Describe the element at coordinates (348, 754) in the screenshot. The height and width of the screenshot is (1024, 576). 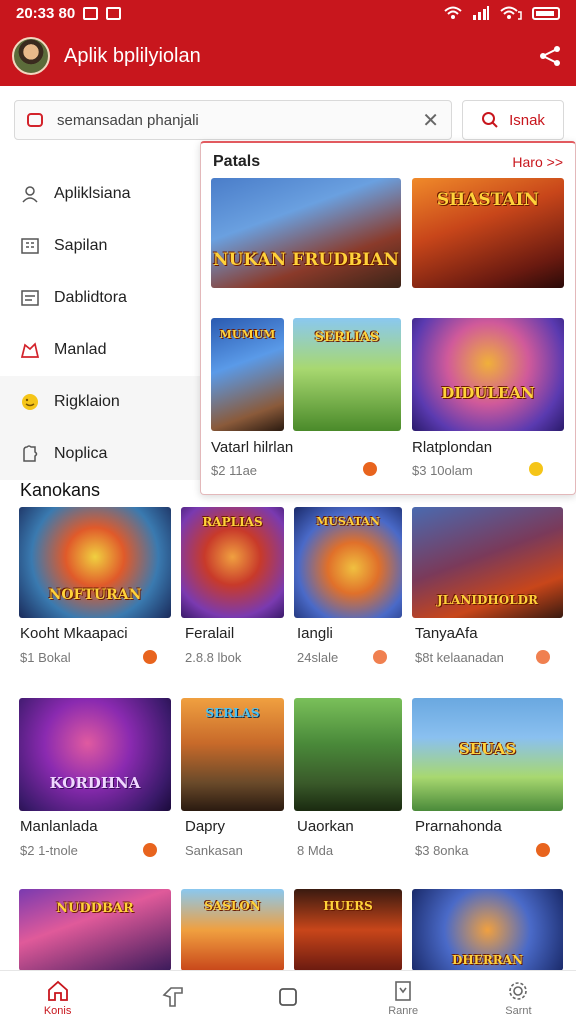
I see `game-thumbnail` at that location.